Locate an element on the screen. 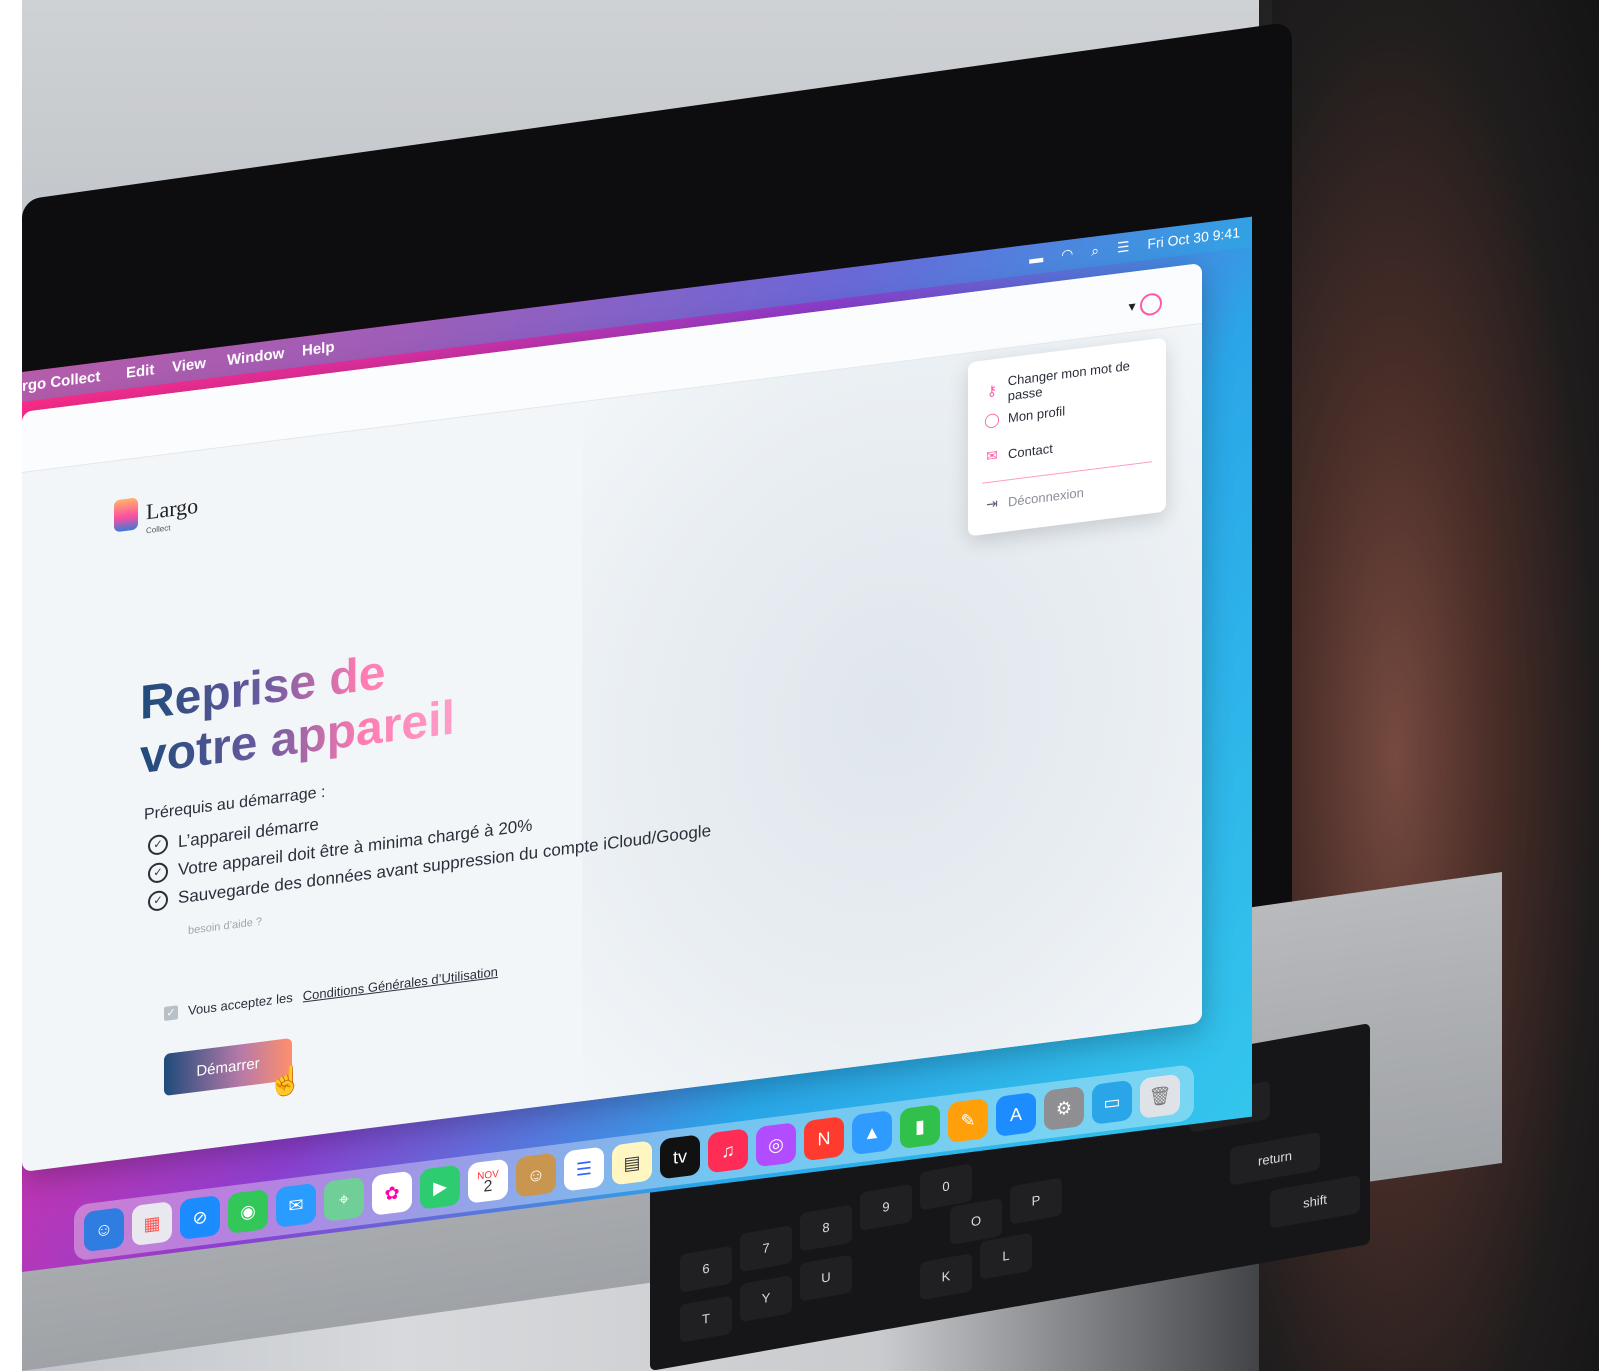 This screenshot has height=1371, width=1599. terms-checkbox: ✓ is located at coordinates (171, 1012).